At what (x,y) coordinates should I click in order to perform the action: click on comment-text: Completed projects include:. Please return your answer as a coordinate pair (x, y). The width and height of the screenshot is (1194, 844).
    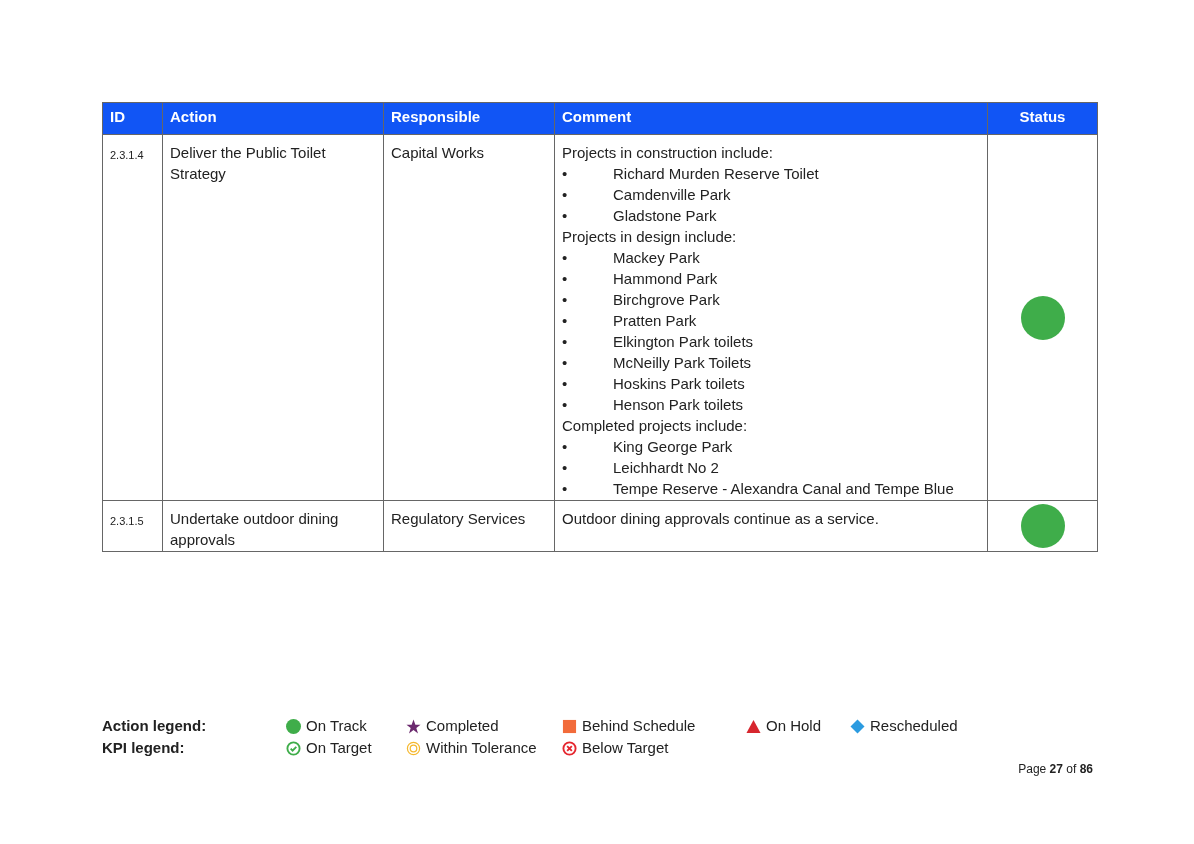
    Looking at the image, I should click on (655, 426).